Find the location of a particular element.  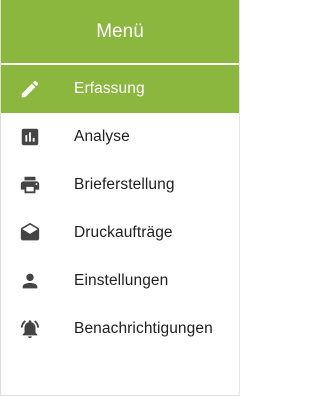

menu-item-einstellungen: Einstellungen is located at coordinates (120, 281).